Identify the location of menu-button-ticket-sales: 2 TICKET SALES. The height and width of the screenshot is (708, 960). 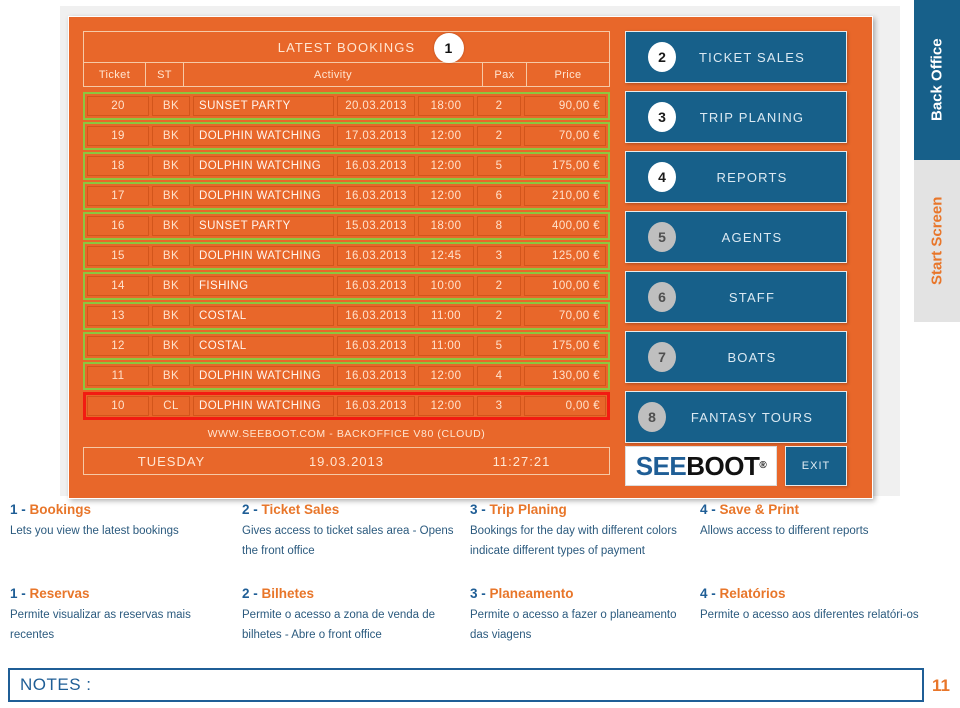
(736, 57).